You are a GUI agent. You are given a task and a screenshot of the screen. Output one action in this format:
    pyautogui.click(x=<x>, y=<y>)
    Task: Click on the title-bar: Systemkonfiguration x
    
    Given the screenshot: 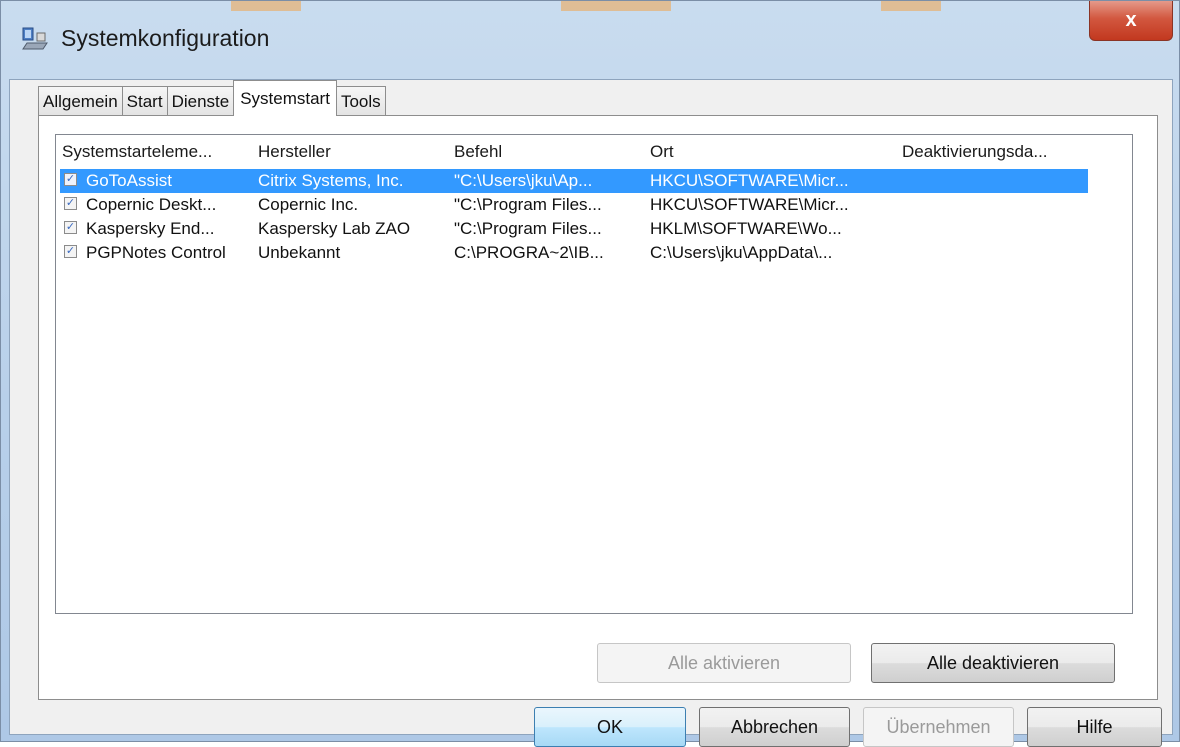 What is the action you would take?
    pyautogui.click(x=590, y=40)
    